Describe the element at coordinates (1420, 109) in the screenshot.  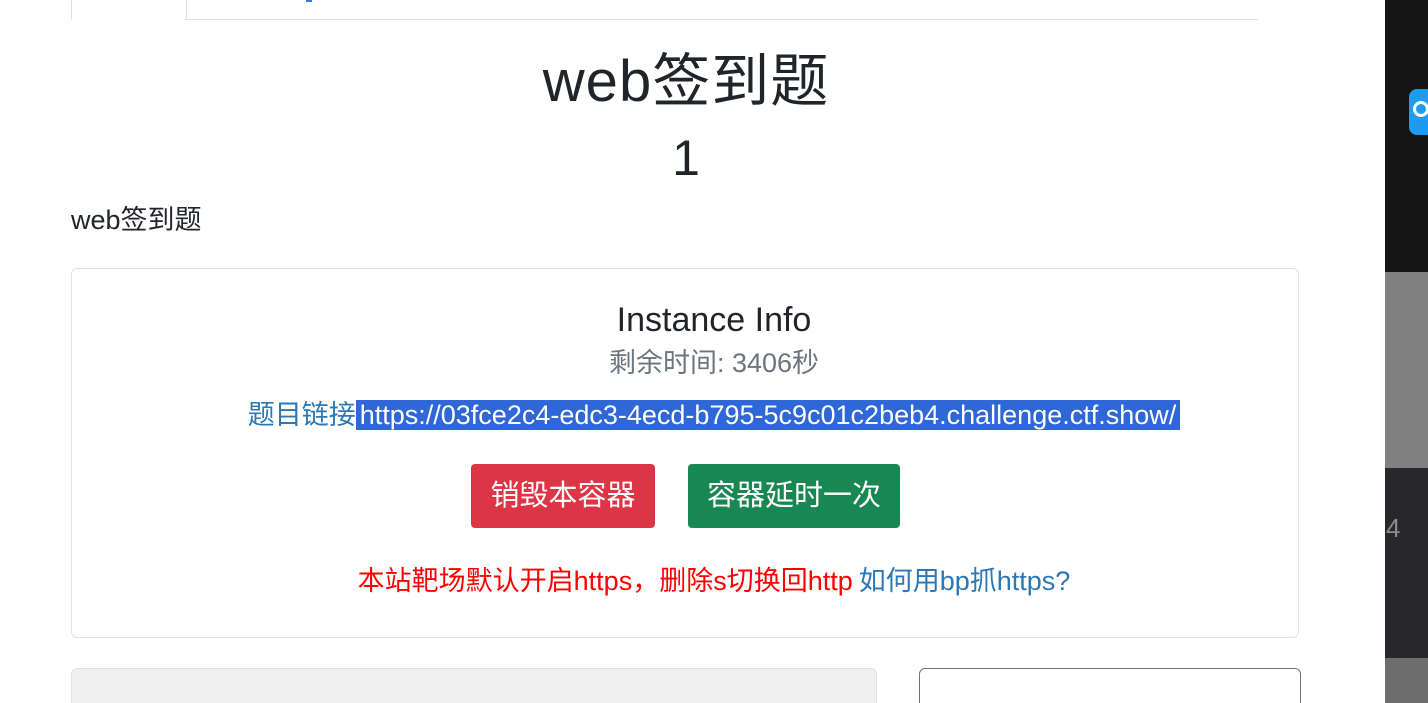
I see `tool-icon` at that location.